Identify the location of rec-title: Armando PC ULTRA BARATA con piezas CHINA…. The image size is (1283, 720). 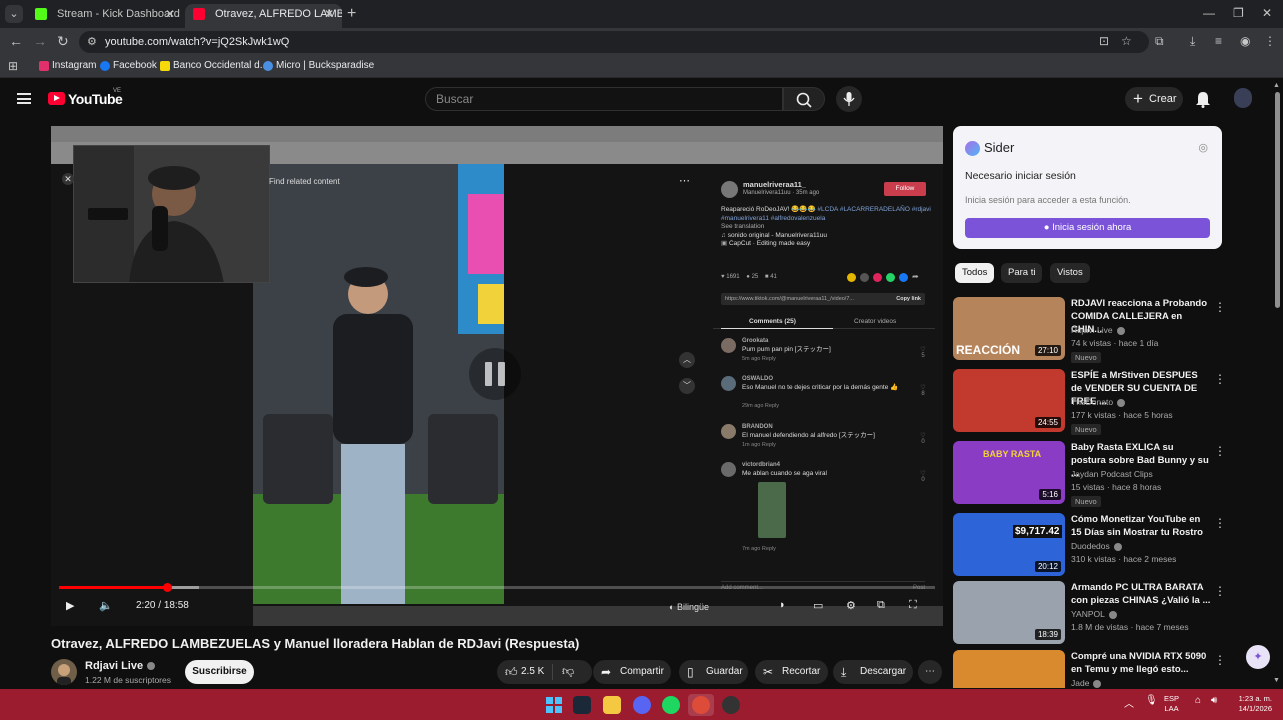
(1141, 594).